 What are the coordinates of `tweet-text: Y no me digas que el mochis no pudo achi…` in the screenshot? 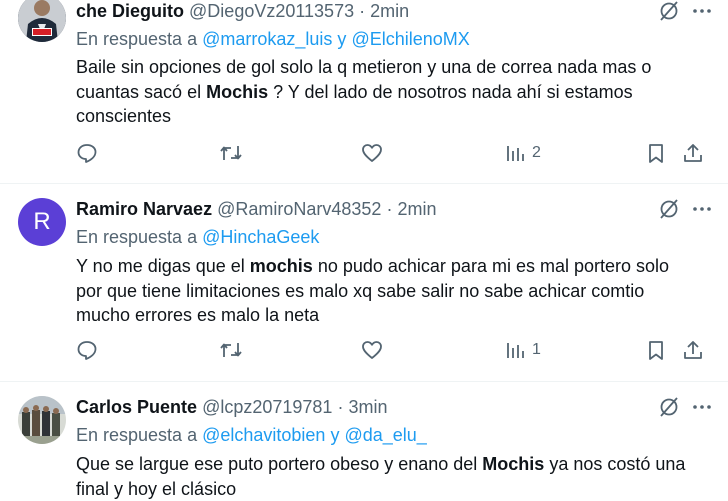 It's located at (386, 291).